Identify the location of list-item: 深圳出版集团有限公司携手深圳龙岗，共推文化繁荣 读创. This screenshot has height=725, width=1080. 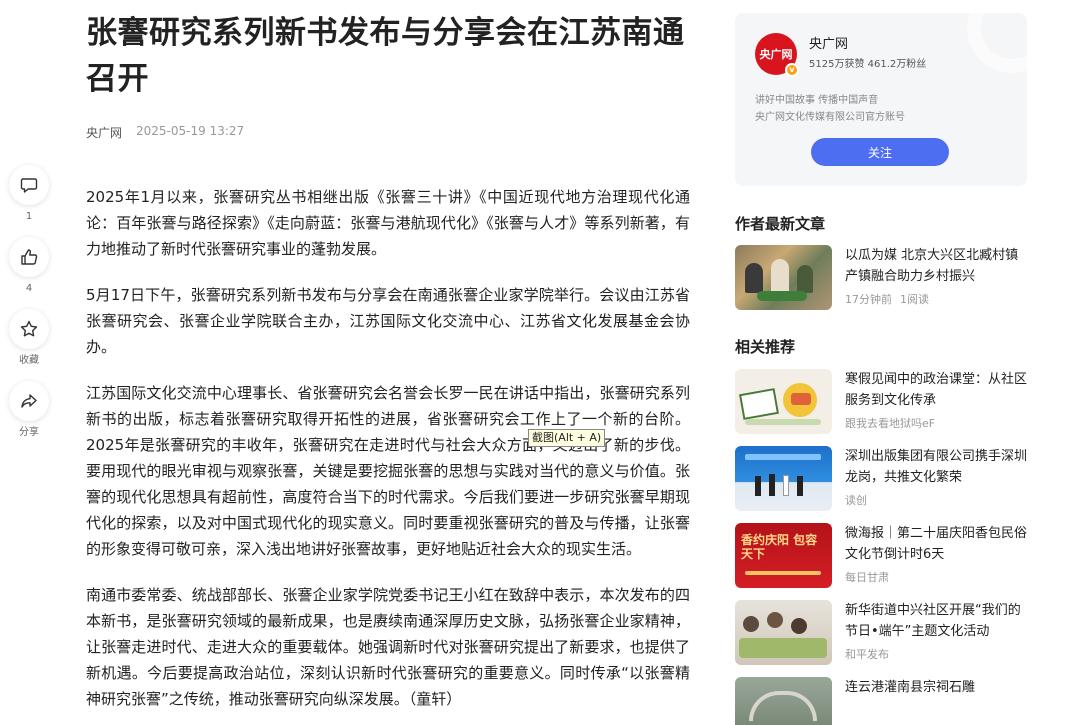
(881, 478).